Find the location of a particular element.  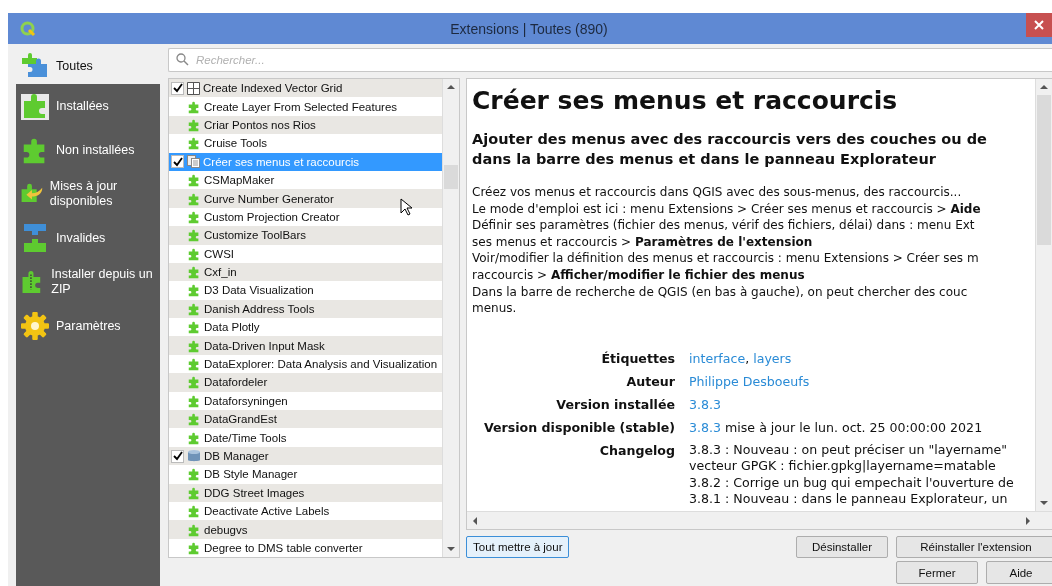

database-icon is located at coordinates (194, 456).